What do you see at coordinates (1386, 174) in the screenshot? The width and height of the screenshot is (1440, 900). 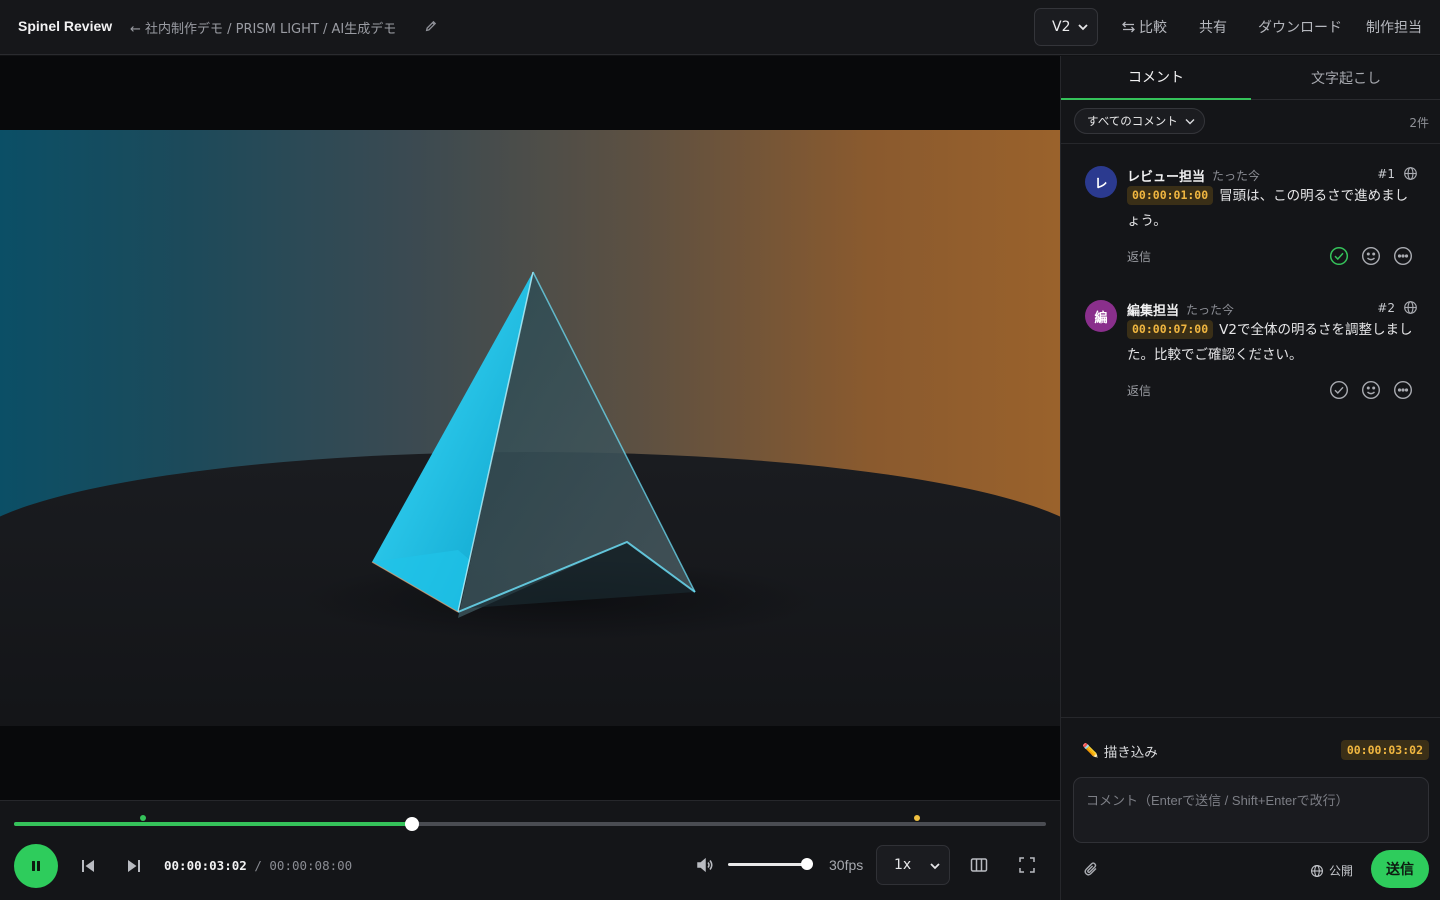 I see `comment-number: #1` at bounding box center [1386, 174].